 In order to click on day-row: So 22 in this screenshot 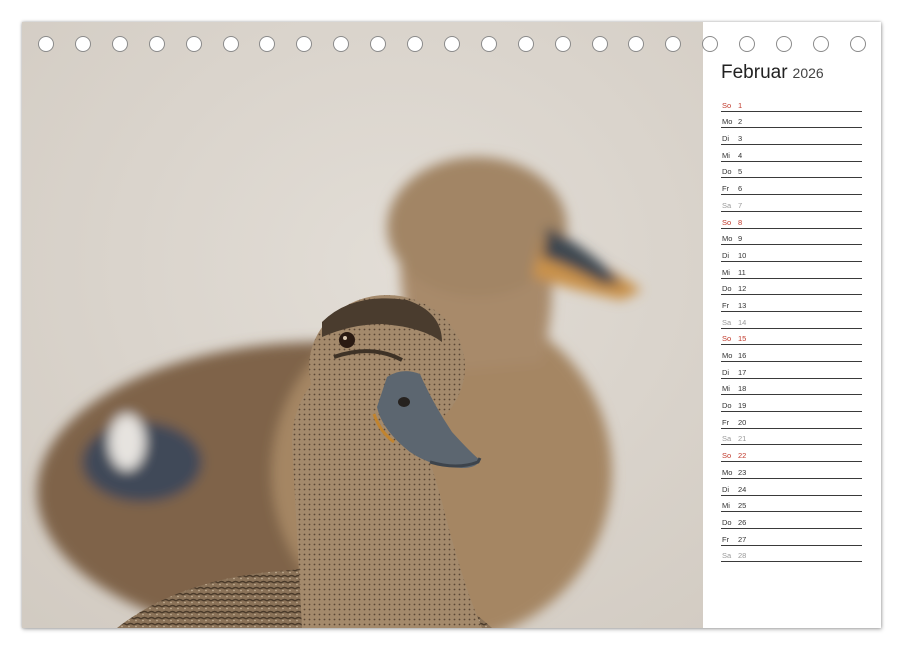, I will do `click(791, 454)`.